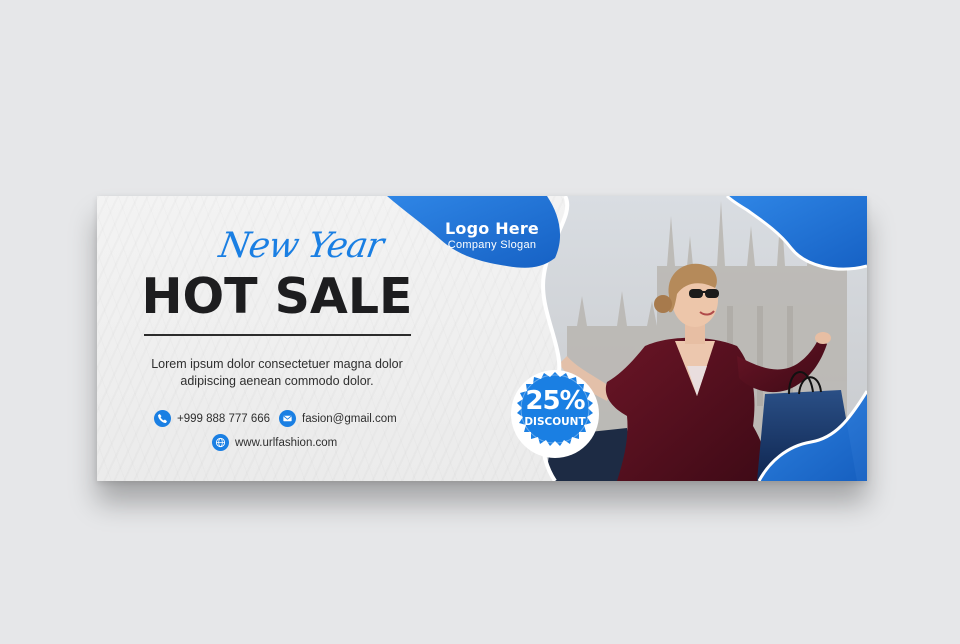 The image size is (960, 644). Describe the element at coordinates (349, 418) in the screenshot. I see `email-address: fasion@gmail.com` at that location.